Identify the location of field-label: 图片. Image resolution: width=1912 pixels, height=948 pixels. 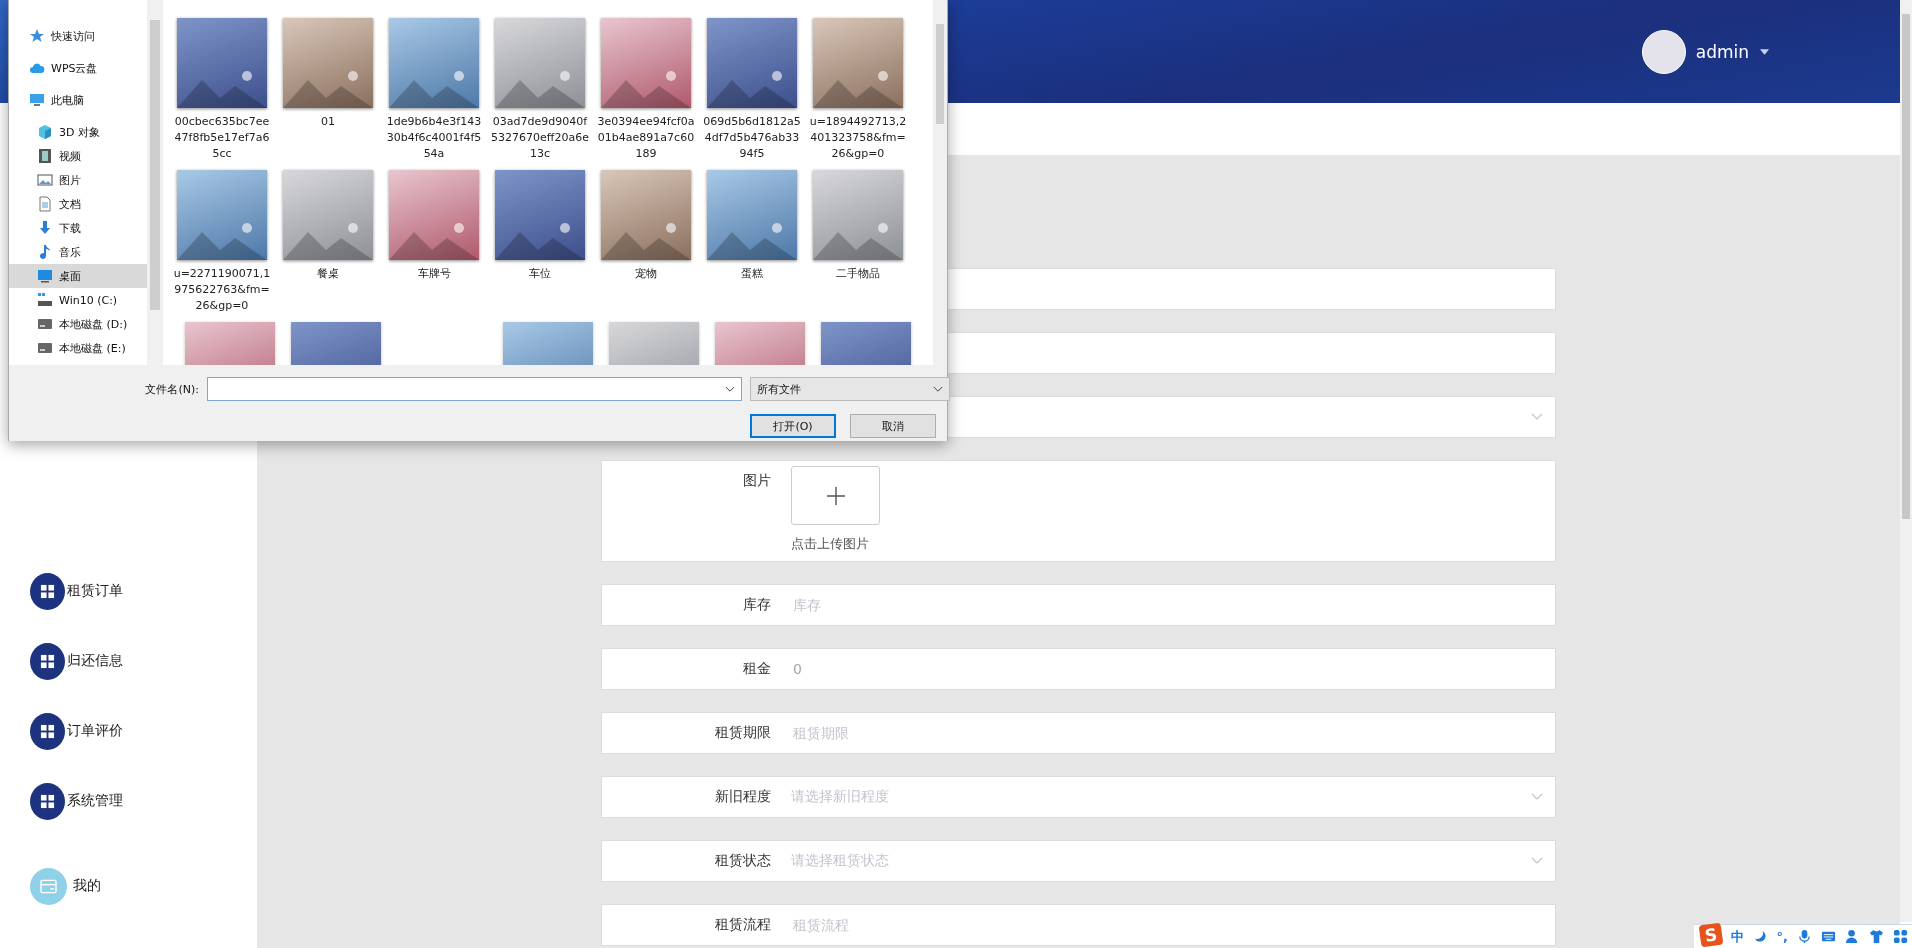
(686, 511).